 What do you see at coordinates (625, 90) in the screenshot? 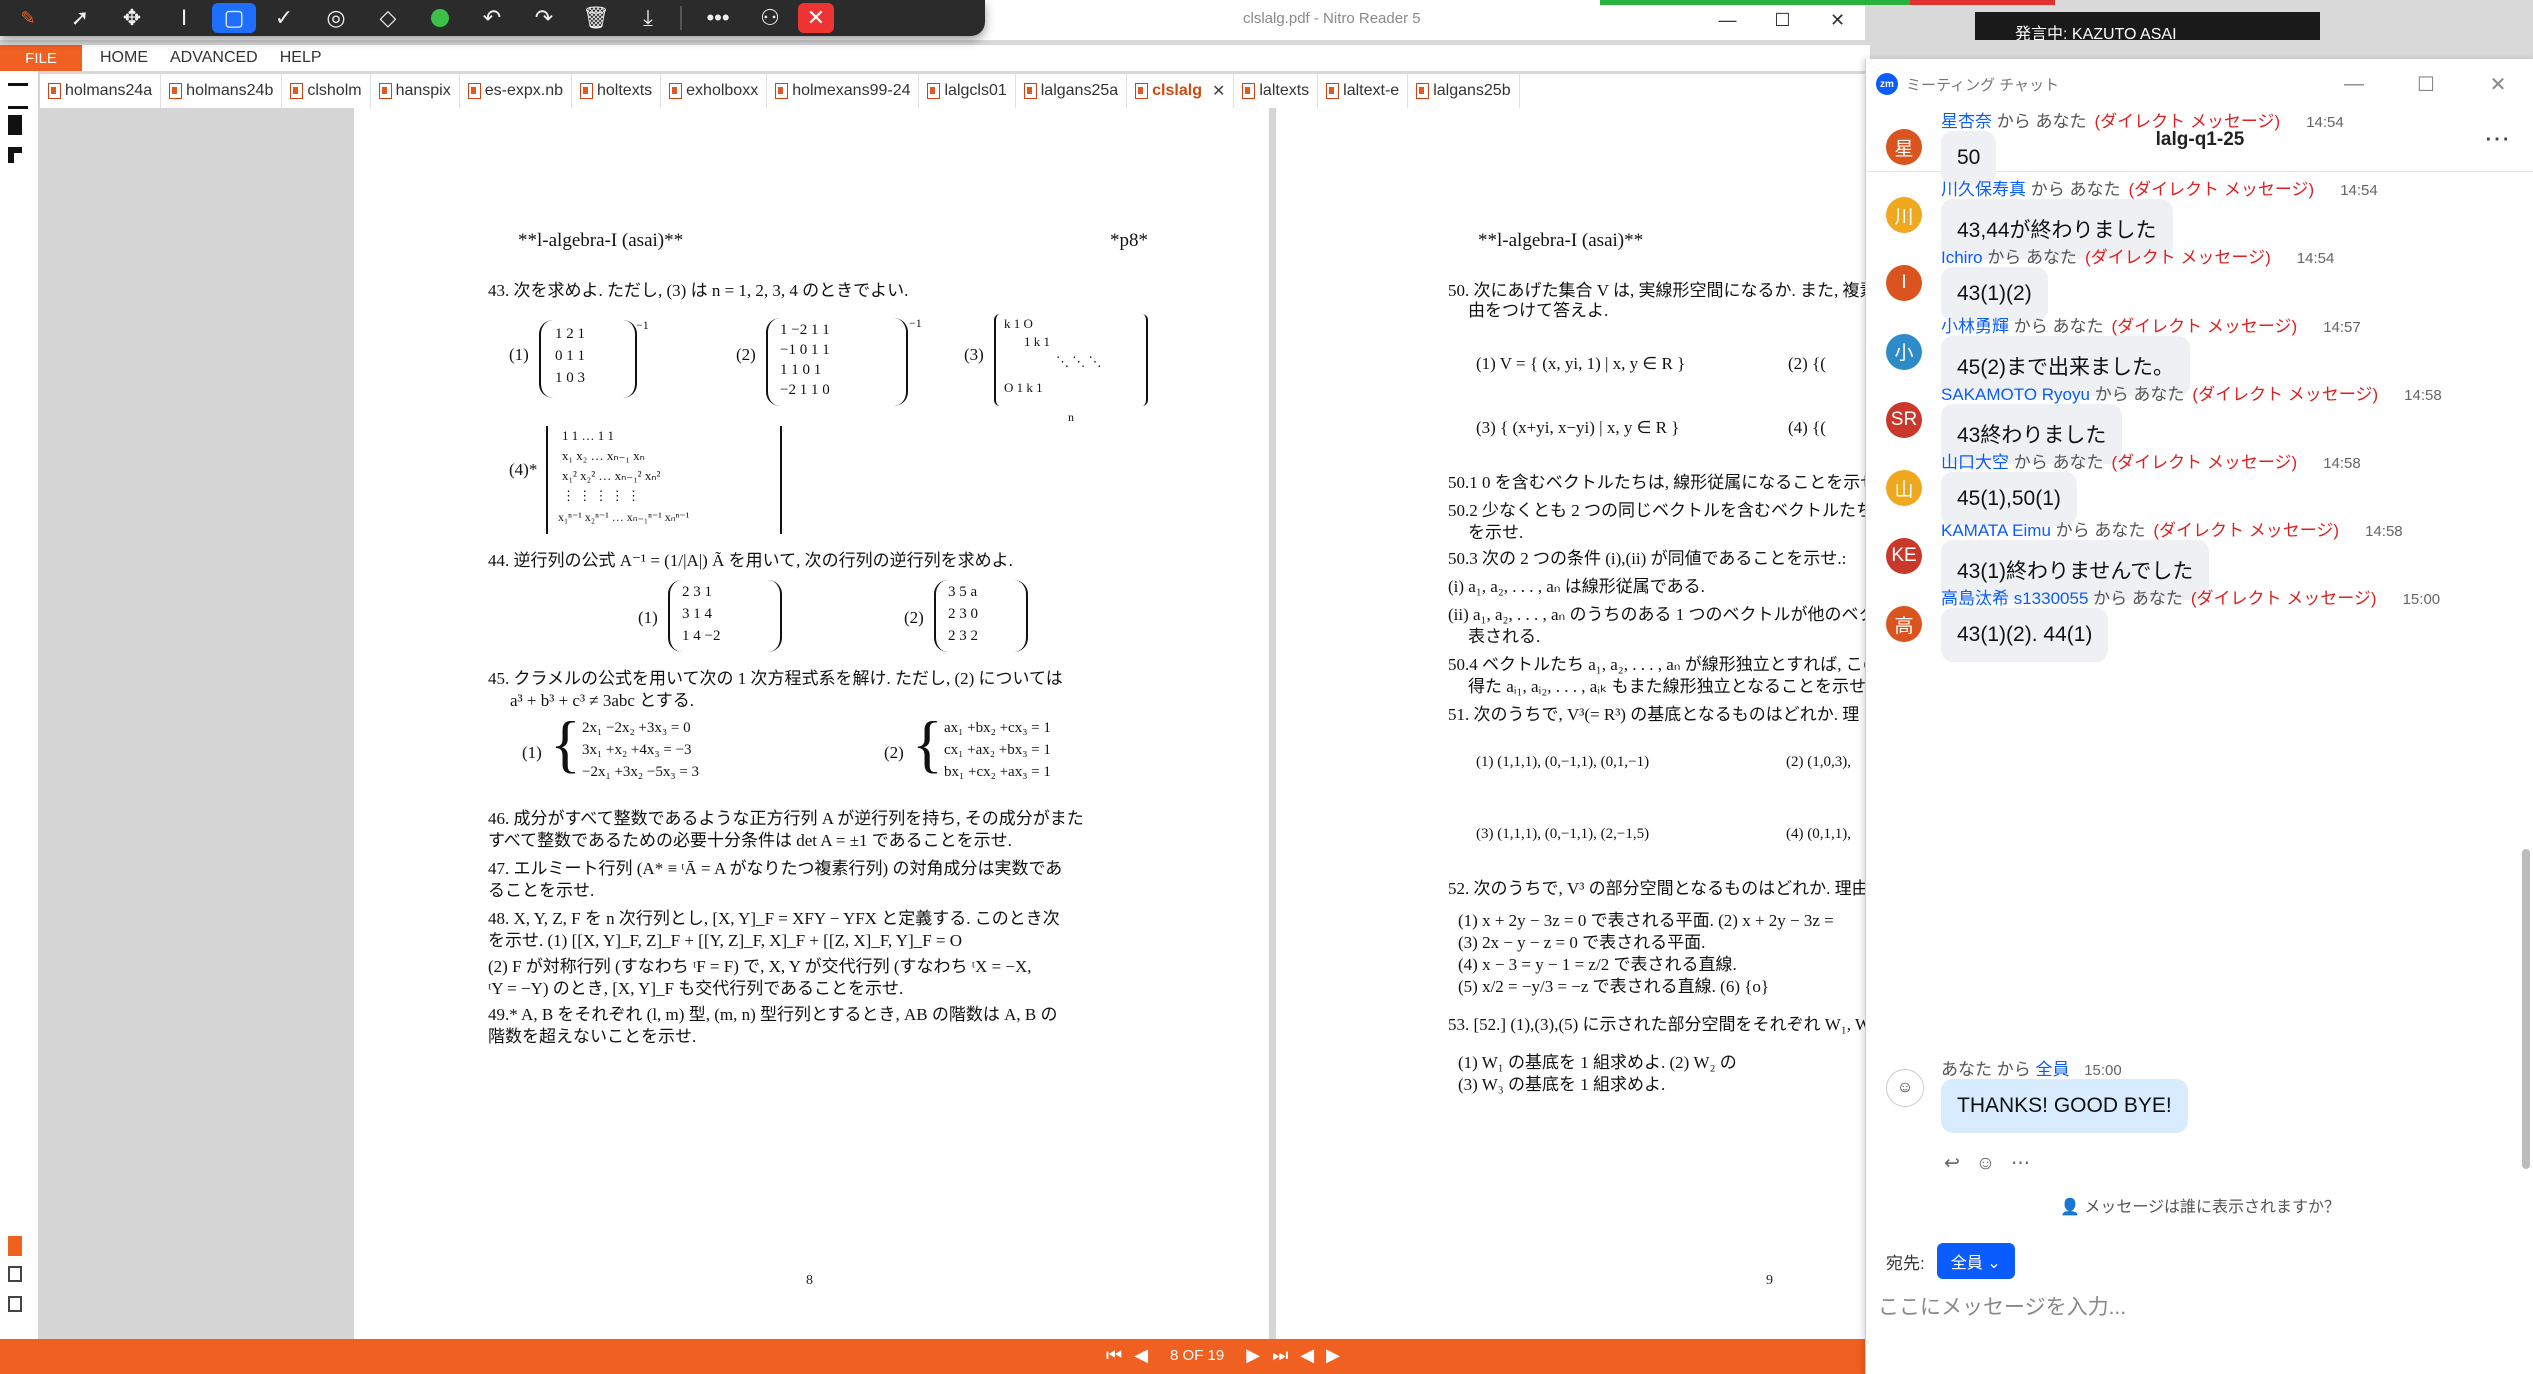
I see `tab-label: holtexts` at bounding box center [625, 90].